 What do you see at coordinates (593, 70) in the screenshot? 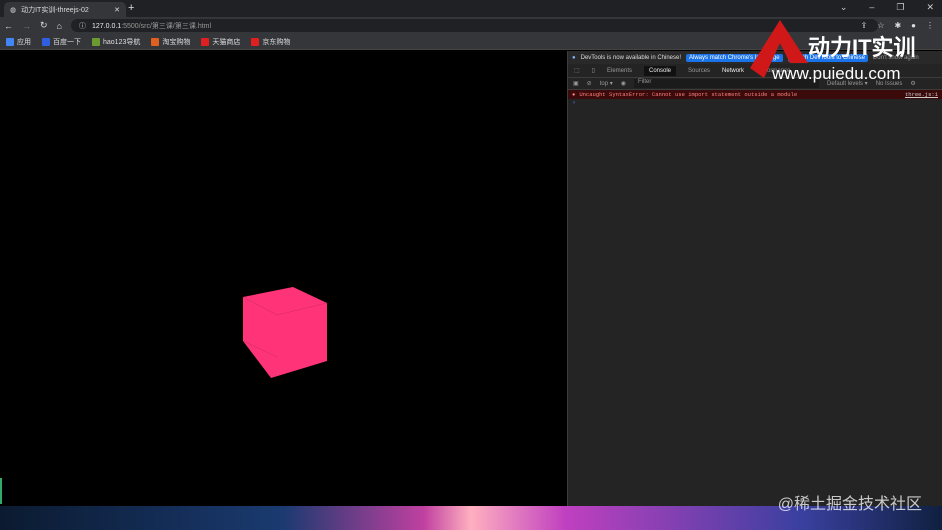
I see `device-icon: ▯` at bounding box center [593, 70].